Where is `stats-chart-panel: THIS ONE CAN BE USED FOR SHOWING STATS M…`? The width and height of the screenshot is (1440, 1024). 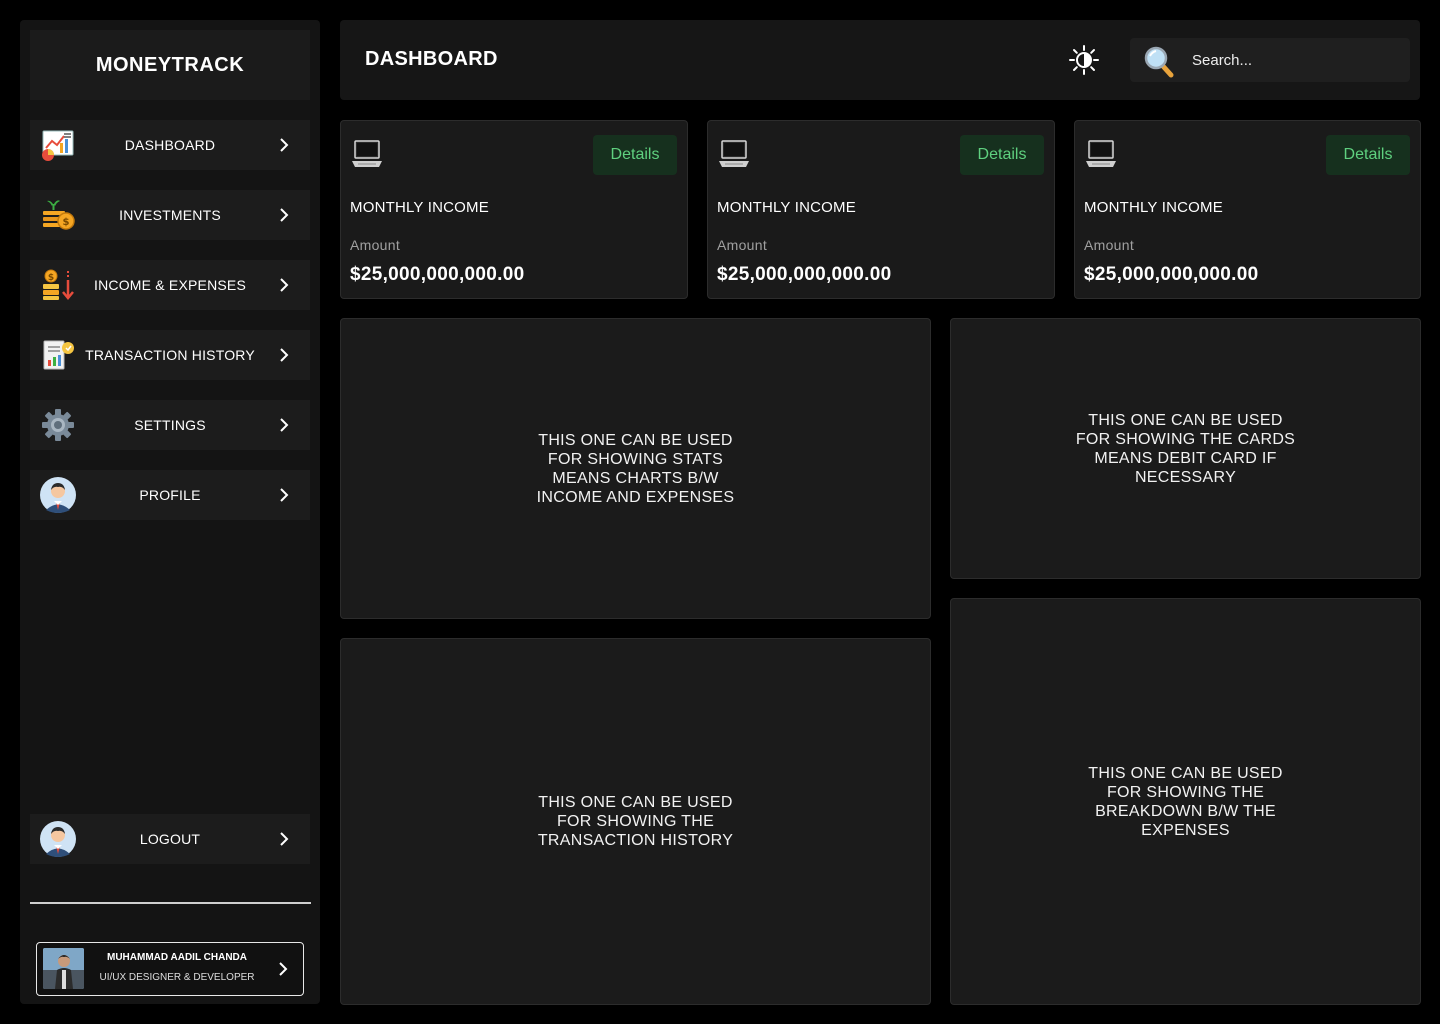
stats-chart-panel: THIS ONE CAN BE USED FOR SHOWING STATS M… is located at coordinates (635, 468).